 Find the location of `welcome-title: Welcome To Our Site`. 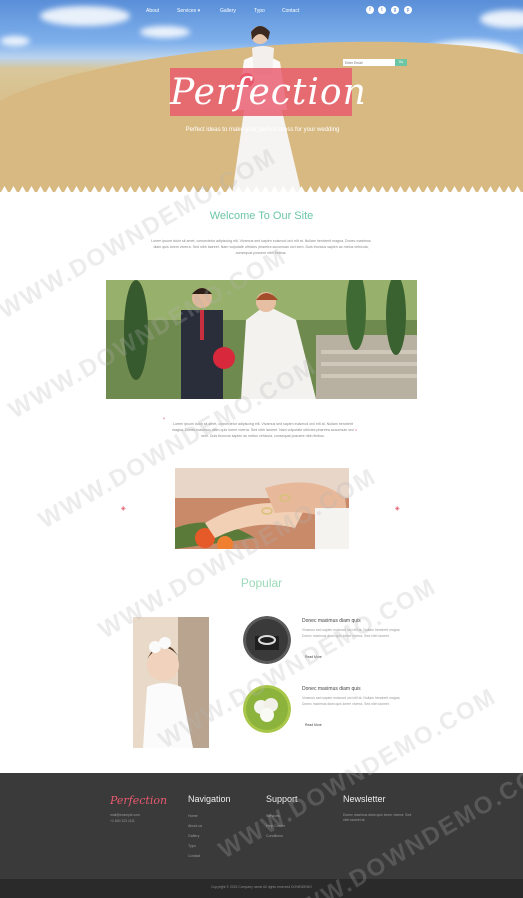

welcome-title: Welcome To Our Site is located at coordinates (261, 216).